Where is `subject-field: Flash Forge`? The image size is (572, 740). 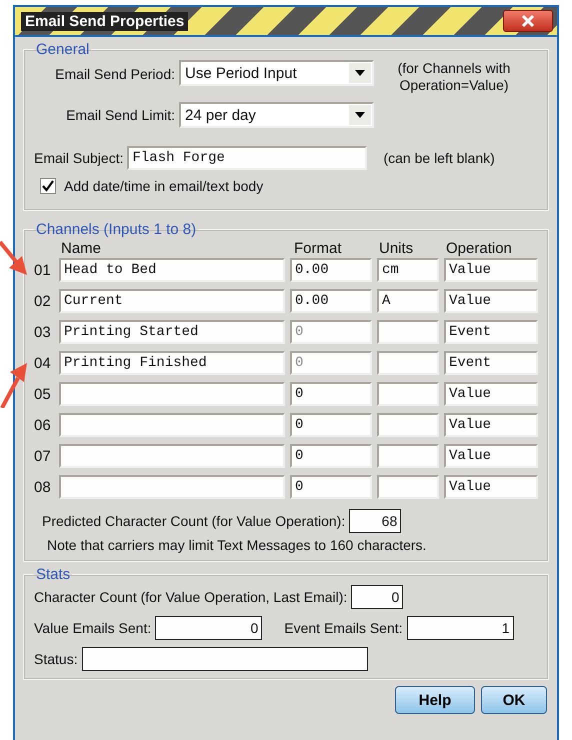 subject-field: Flash Forge is located at coordinates (247, 158).